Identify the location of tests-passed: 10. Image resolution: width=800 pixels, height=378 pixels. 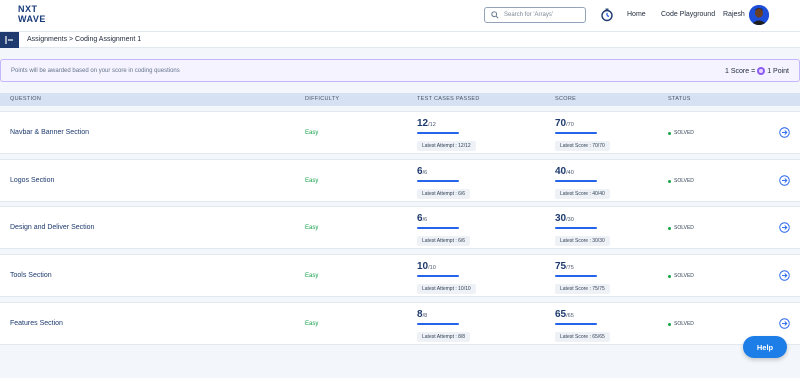
(423, 266).